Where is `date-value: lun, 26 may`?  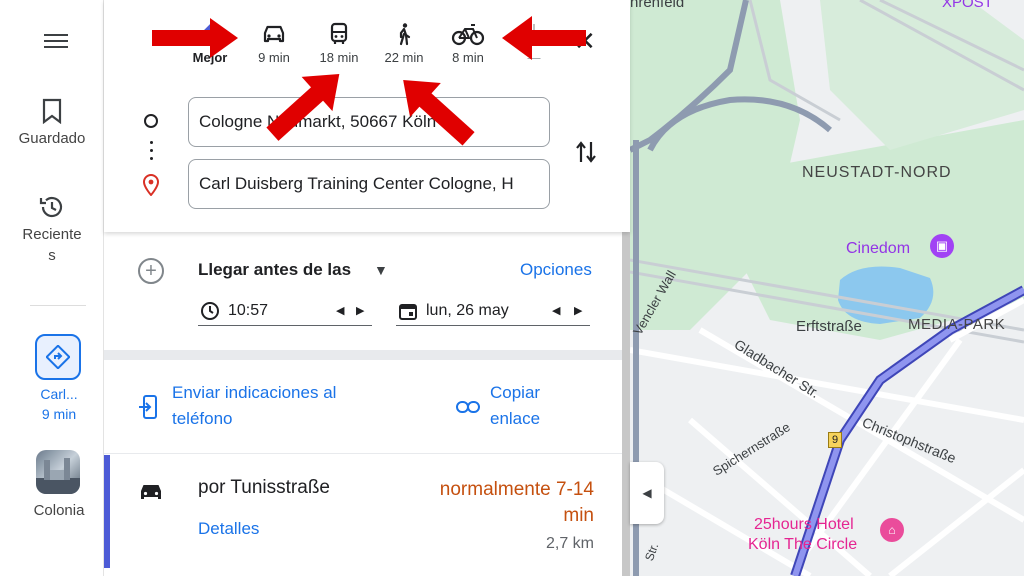
date-value: lun, 26 may is located at coordinates (467, 310).